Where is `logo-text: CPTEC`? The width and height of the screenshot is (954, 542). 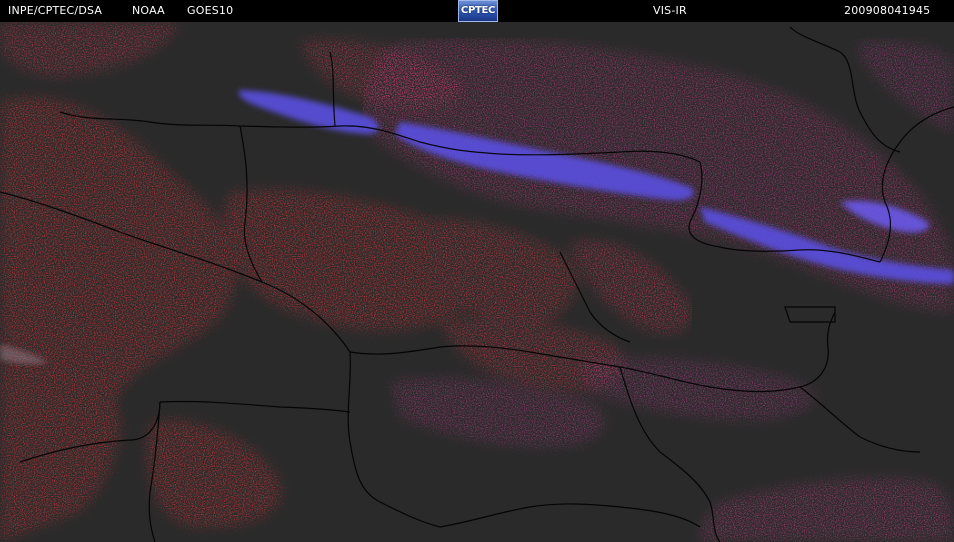
logo-text: CPTEC is located at coordinates (478, 10).